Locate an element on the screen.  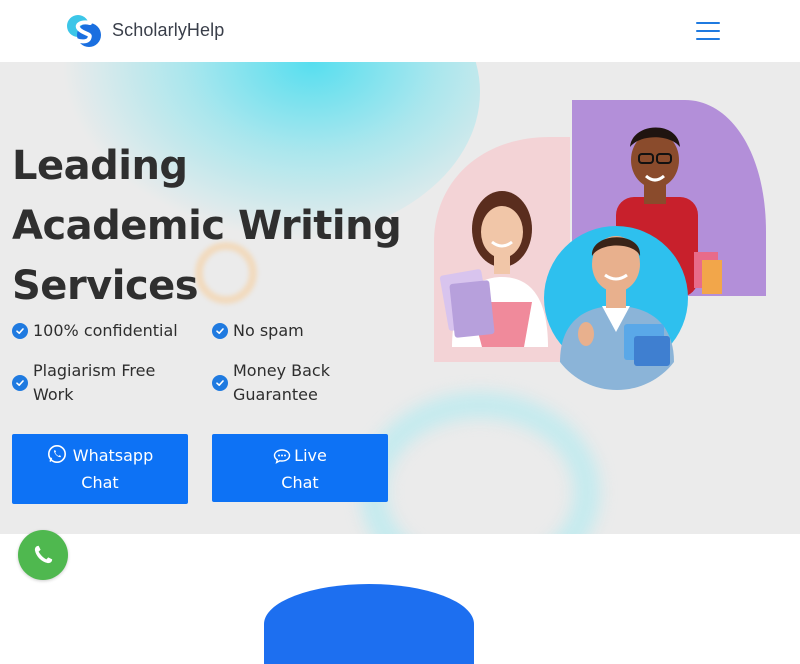
feature-plagiarism-free: Plagiarism Free Work is located at coordinates (83, 383).